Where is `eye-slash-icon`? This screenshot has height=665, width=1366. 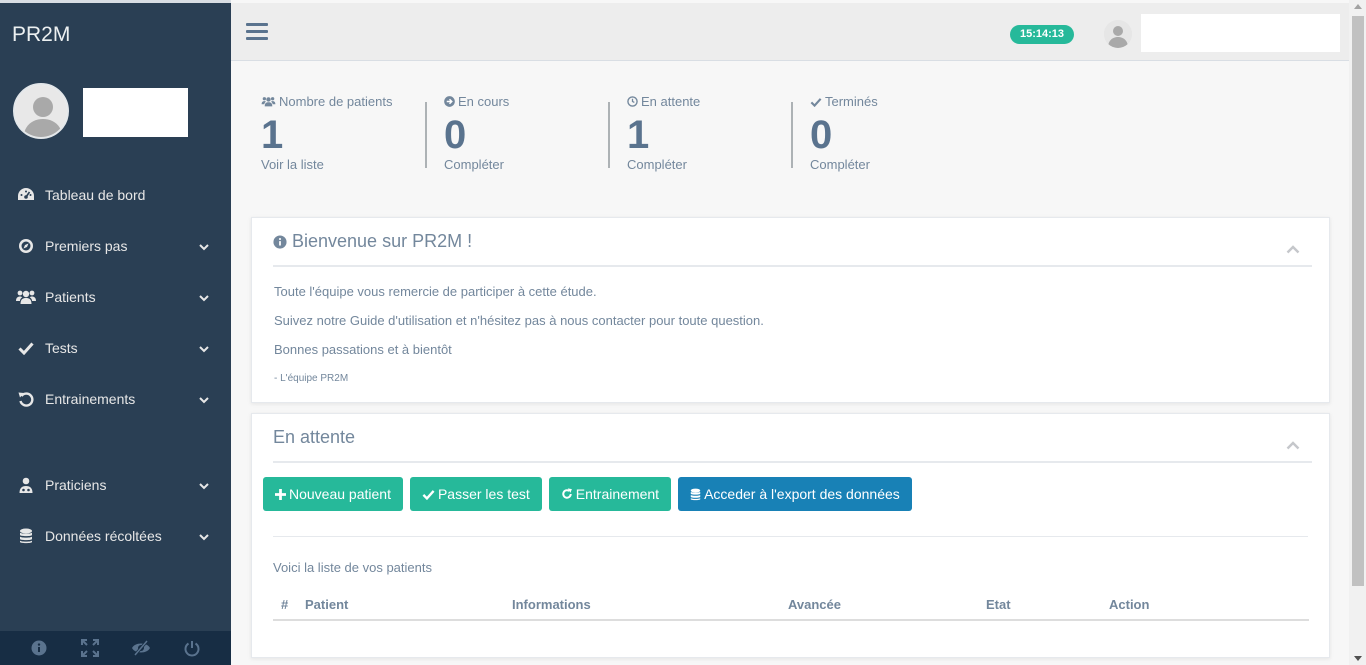
eye-slash-icon is located at coordinates (141, 648).